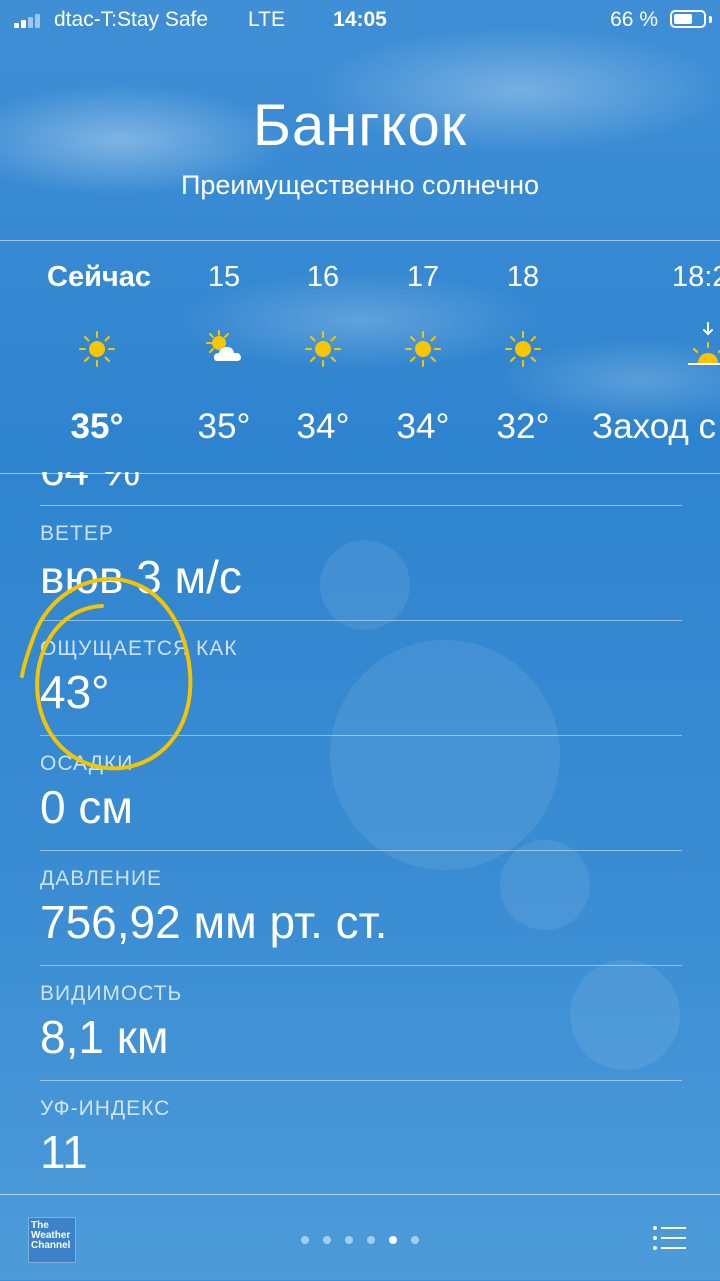 The width and height of the screenshot is (720, 1281). I want to click on detail-label: ДАВЛЕНИЕ, so click(101, 878).